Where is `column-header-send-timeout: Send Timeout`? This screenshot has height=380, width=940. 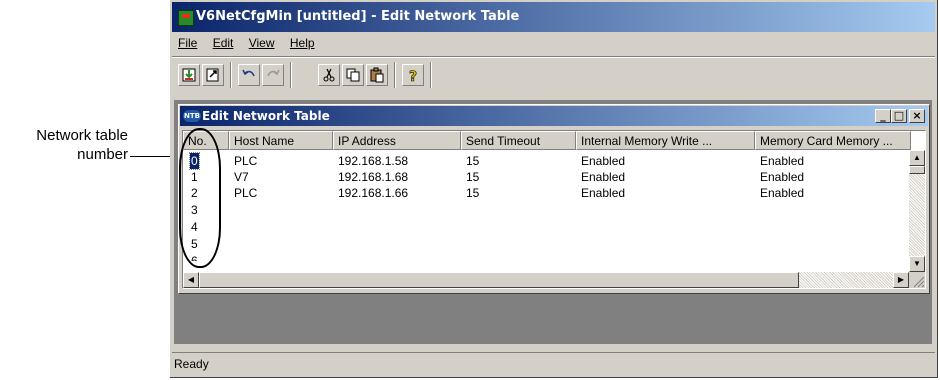
column-header-send-timeout: Send Timeout is located at coordinates (518, 140).